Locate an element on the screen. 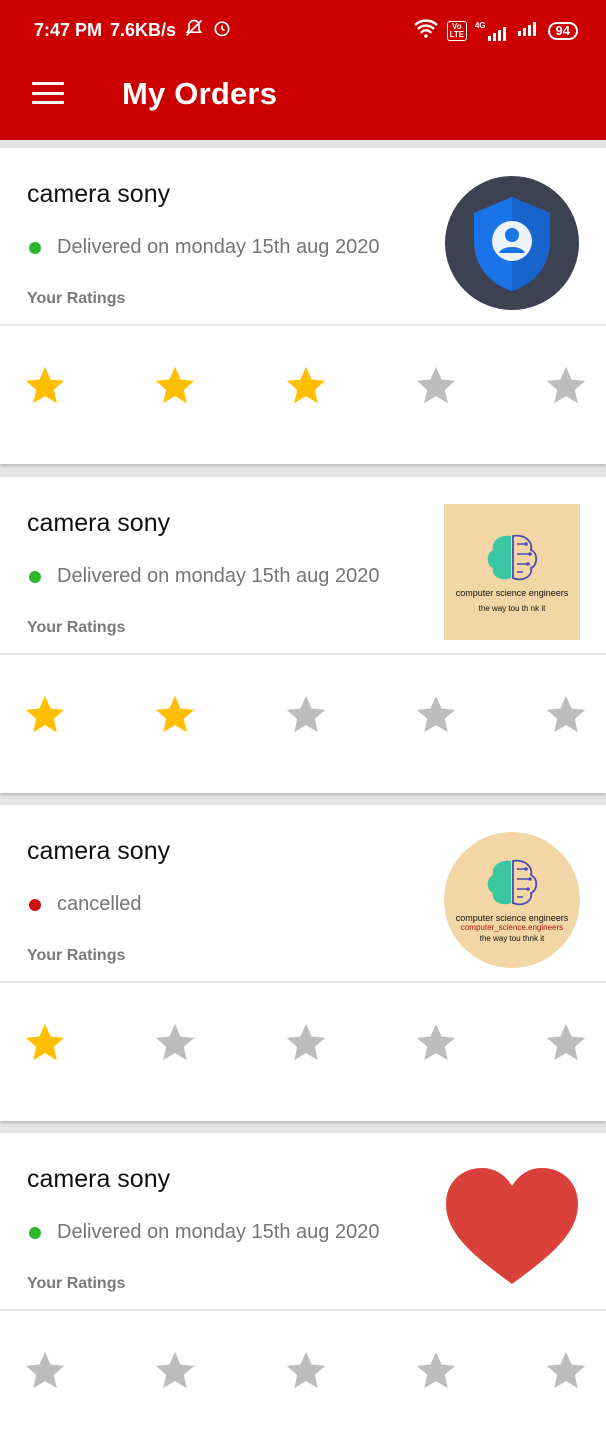 Image resolution: width=606 pixels, height=1449 pixels. mute-bell-icon is located at coordinates (194, 30).